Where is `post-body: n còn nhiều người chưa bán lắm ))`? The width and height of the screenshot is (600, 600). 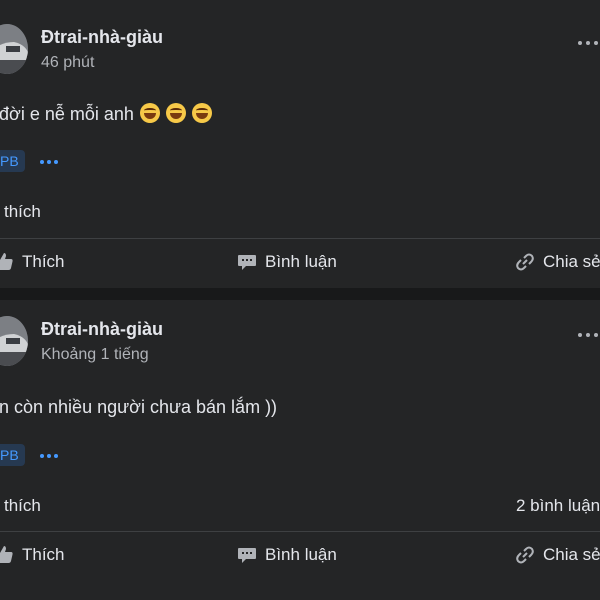
post-body: n còn nhiều người chưa bán lắm )) is located at coordinates (138, 407).